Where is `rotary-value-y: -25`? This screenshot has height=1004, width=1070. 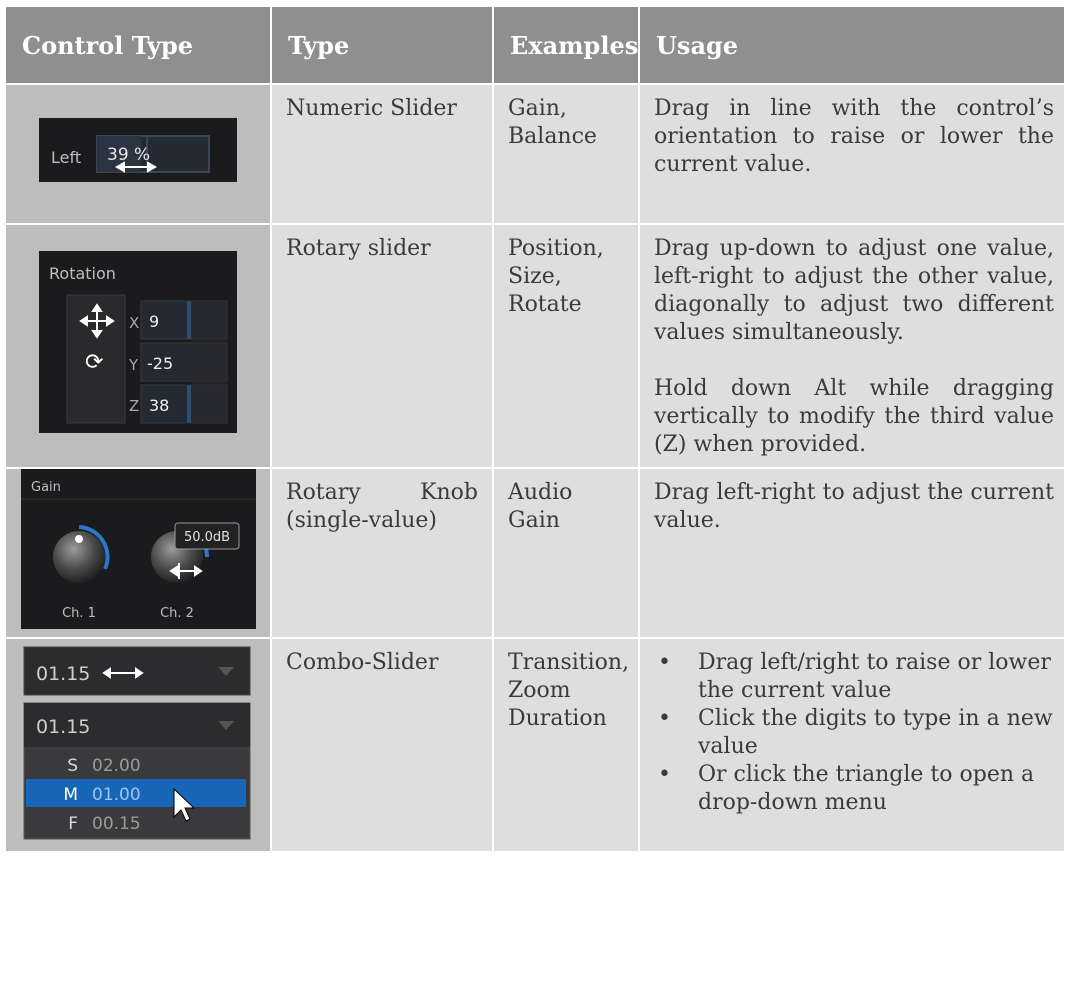 rotary-value-y: -25 is located at coordinates (160, 363).